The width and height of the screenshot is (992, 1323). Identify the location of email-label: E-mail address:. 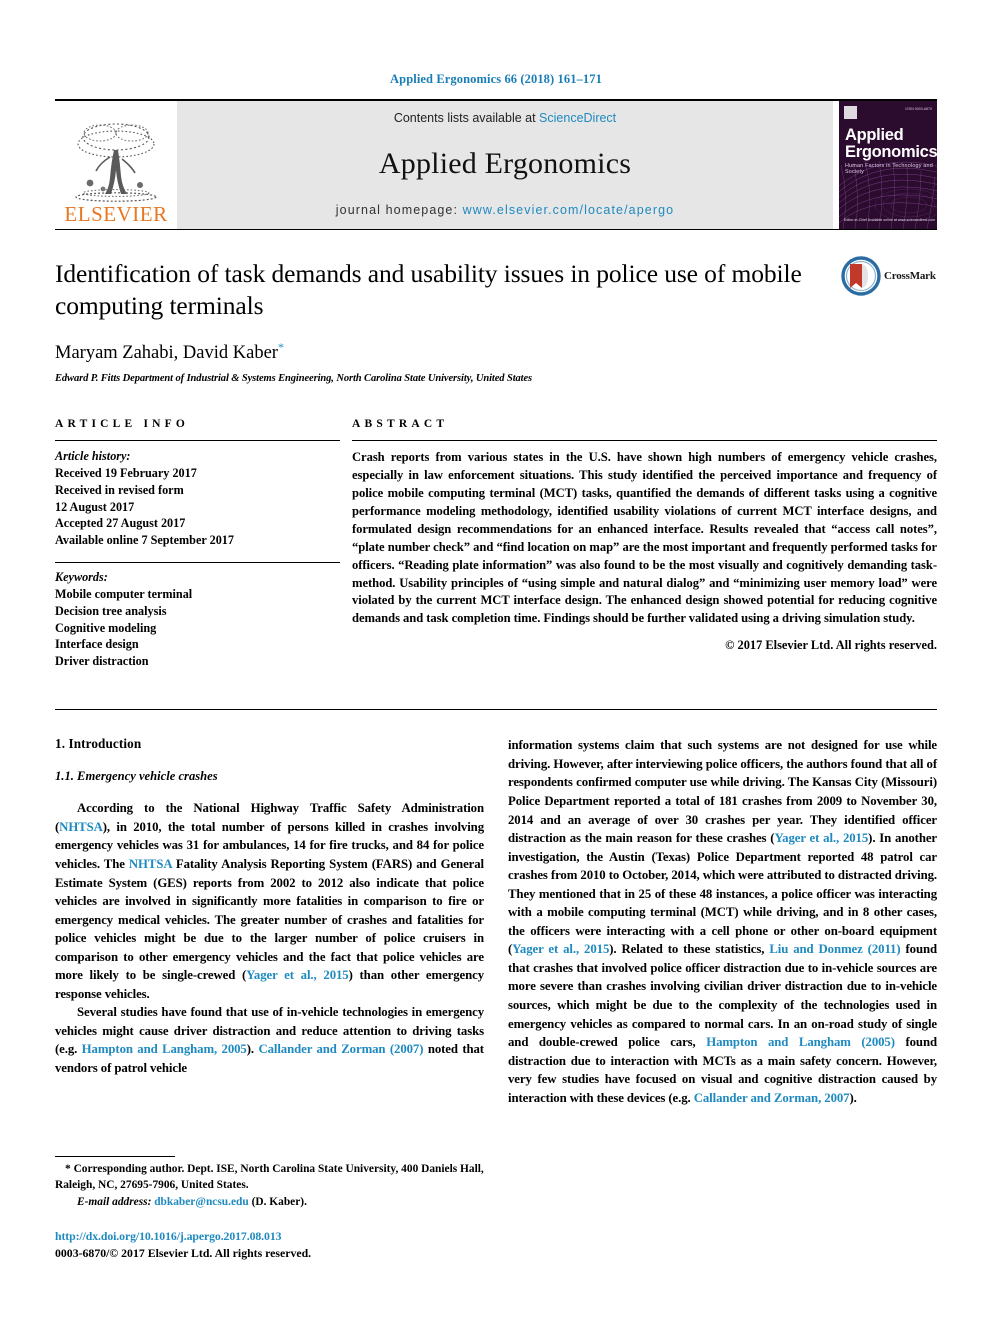
(114, 1202).